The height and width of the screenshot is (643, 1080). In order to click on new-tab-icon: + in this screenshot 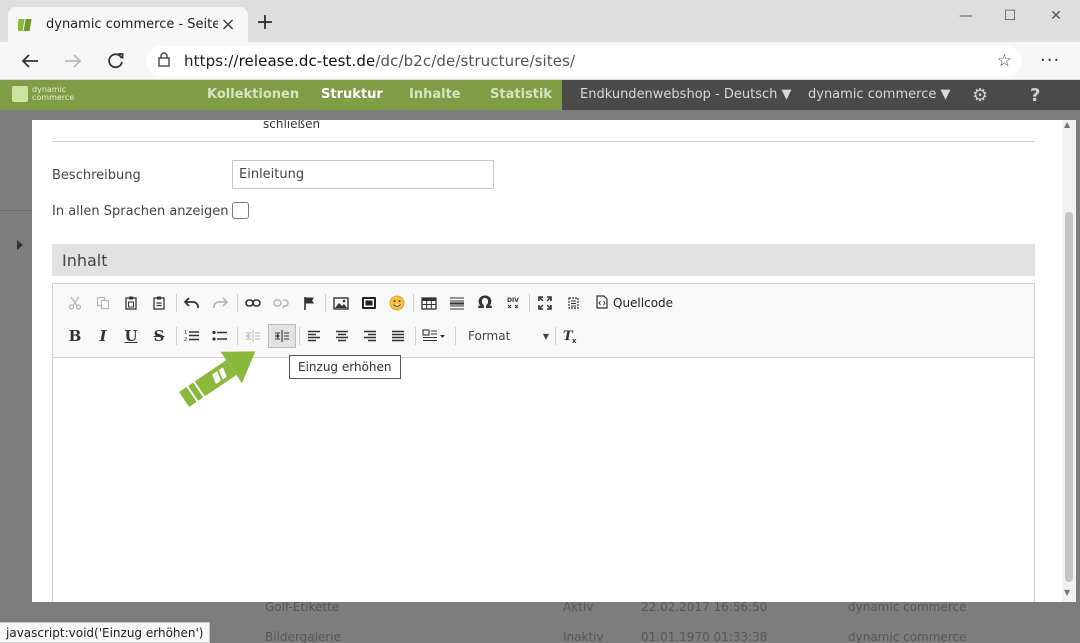, I will do `click(265, 23)`.